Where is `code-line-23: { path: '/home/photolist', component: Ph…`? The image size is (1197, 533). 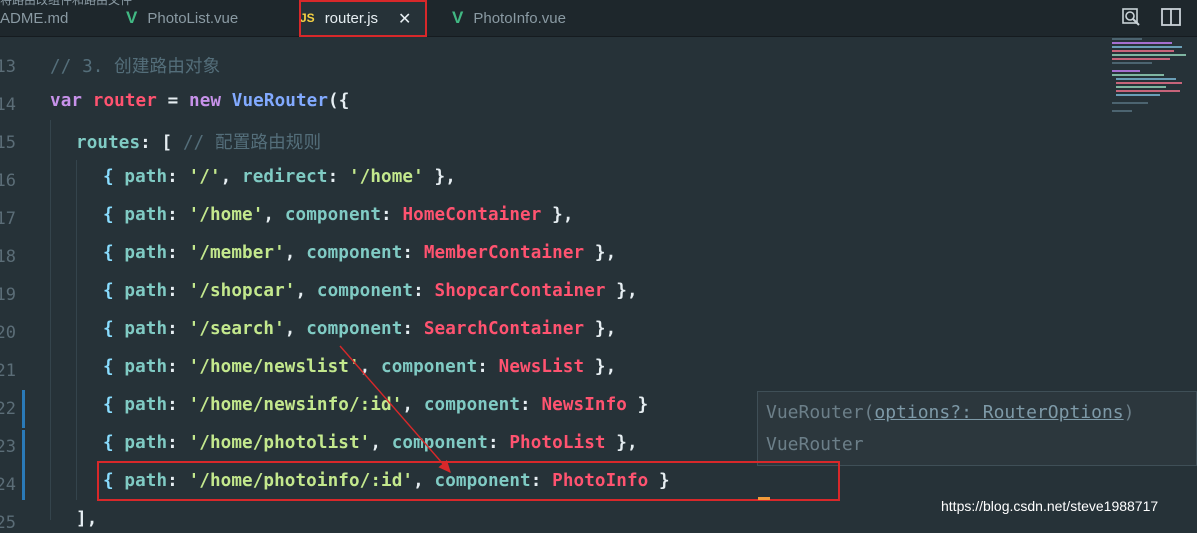 code-line-23: { path: '/home/photolist', component: Ph… is located at coordinates (370, 443).